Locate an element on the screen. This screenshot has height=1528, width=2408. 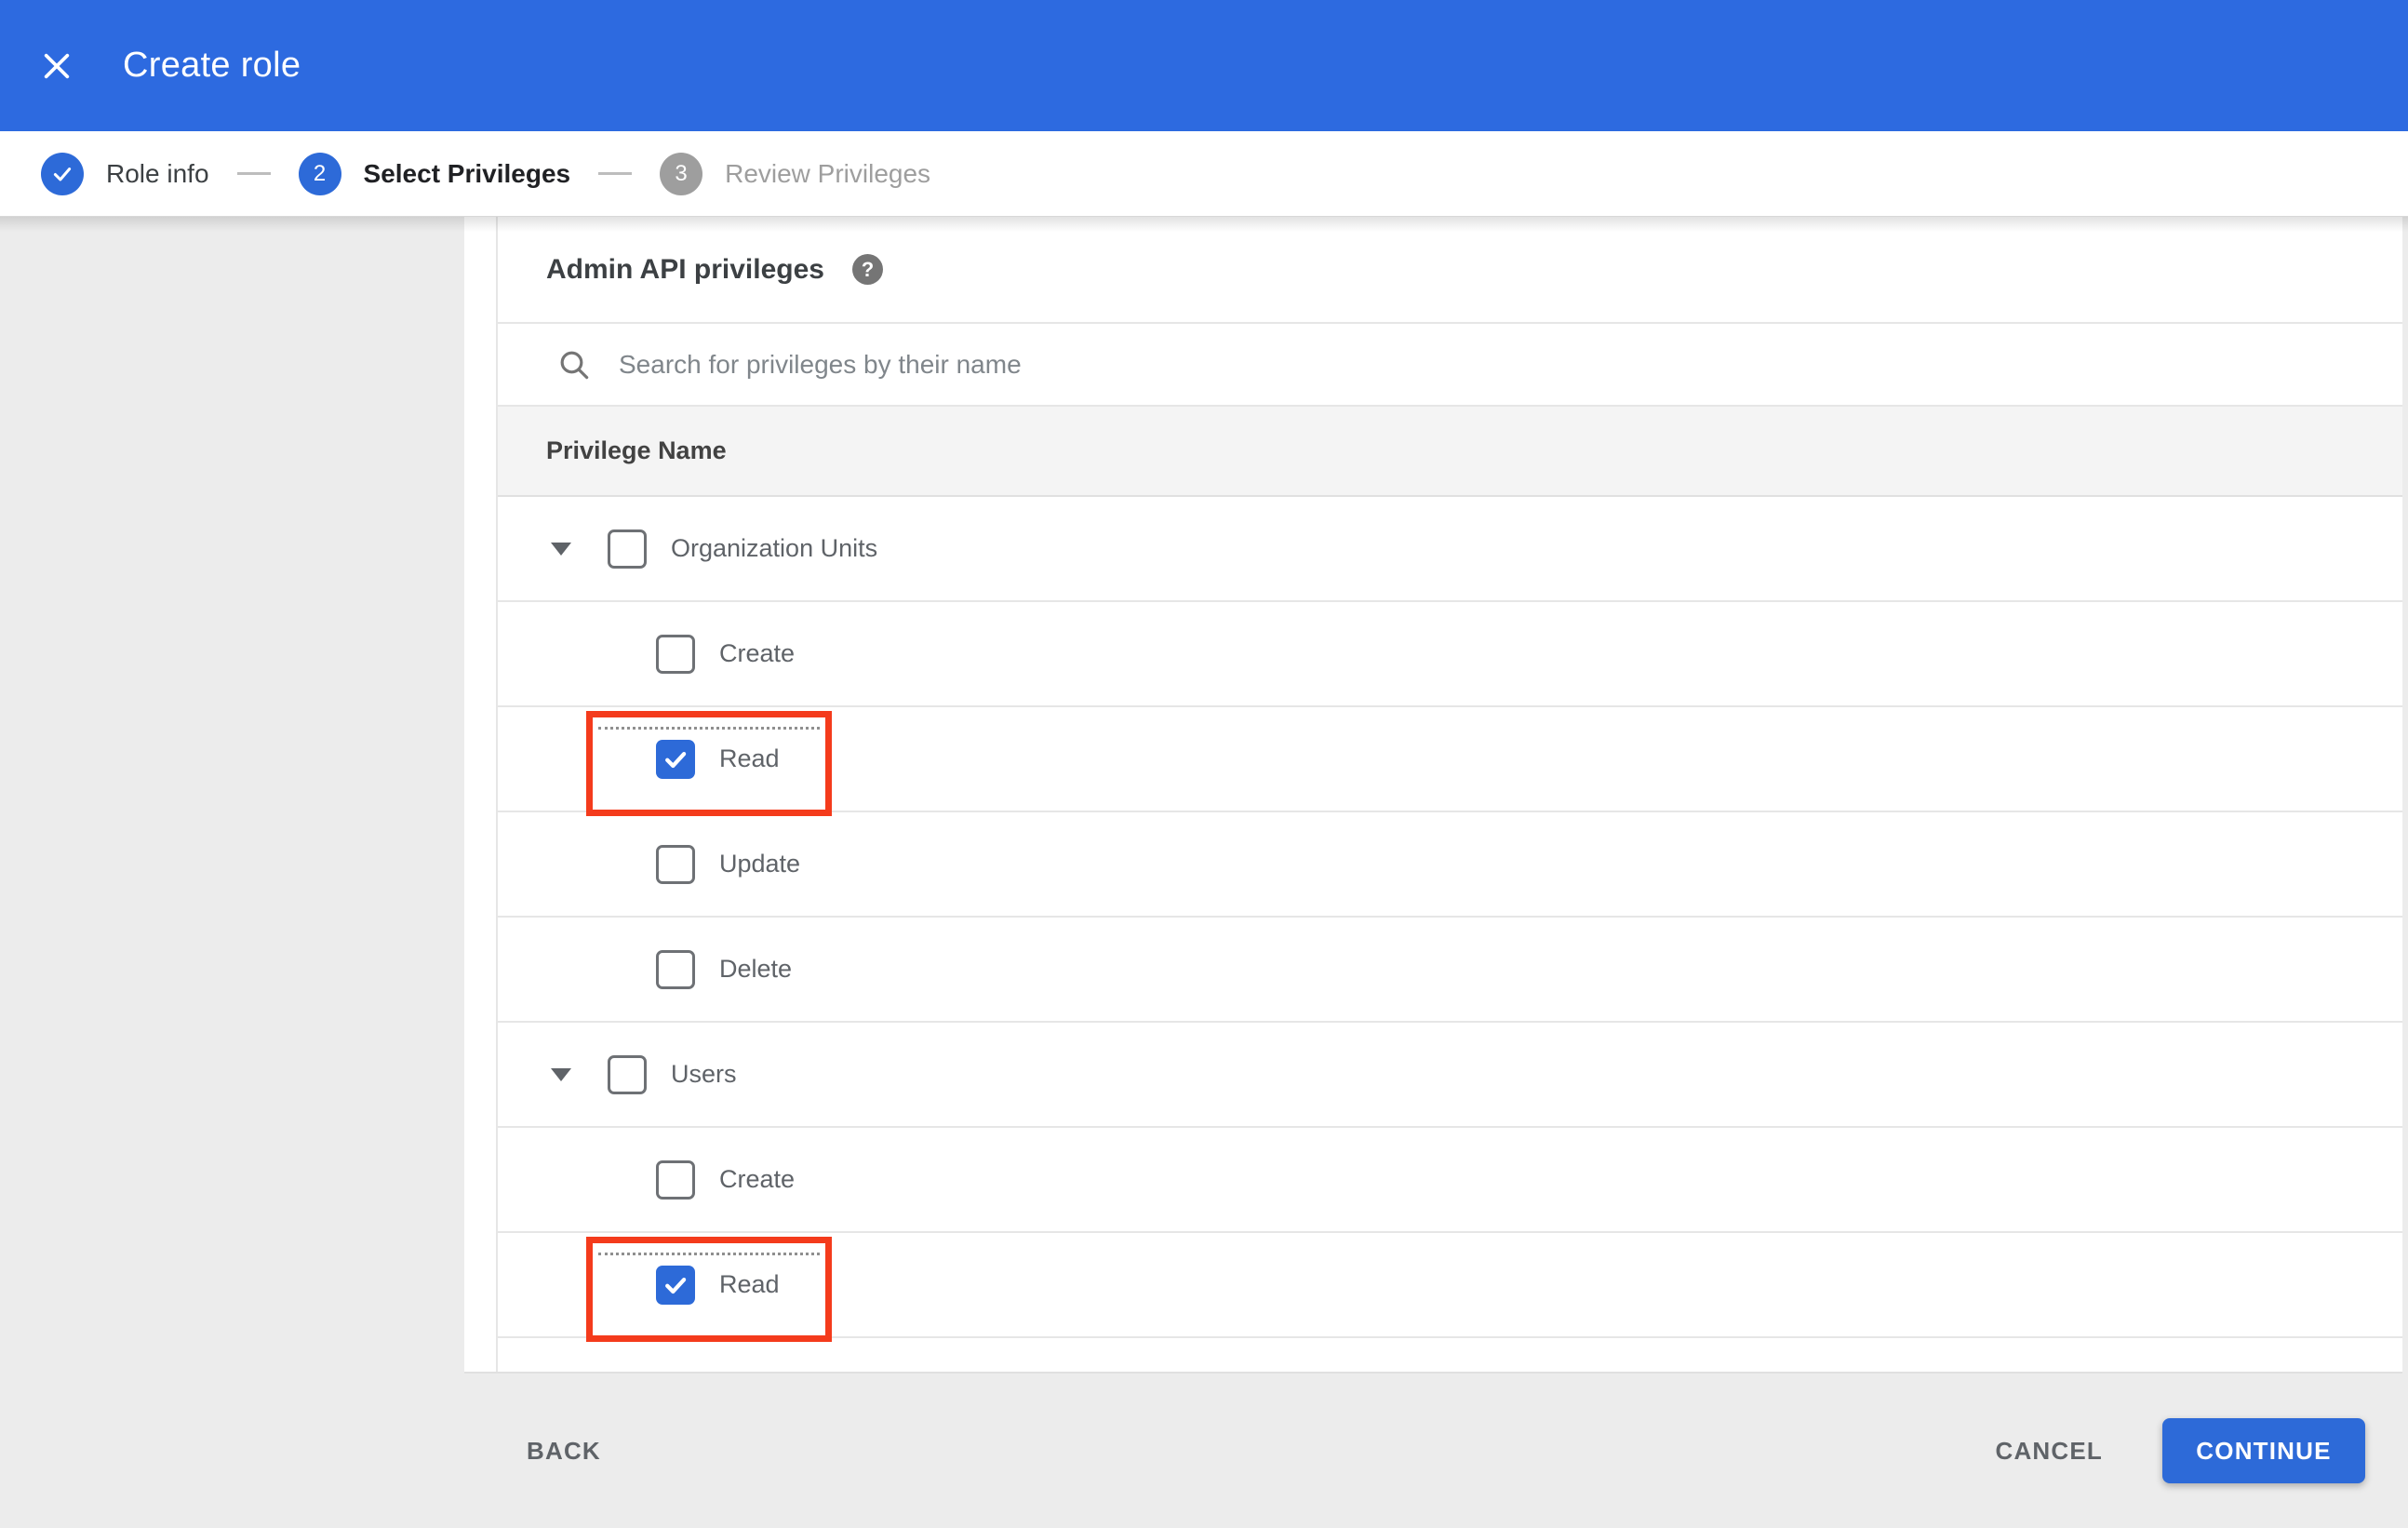
step-select-privileges: 2 Select Privileges is located at coordinates (435, 173).